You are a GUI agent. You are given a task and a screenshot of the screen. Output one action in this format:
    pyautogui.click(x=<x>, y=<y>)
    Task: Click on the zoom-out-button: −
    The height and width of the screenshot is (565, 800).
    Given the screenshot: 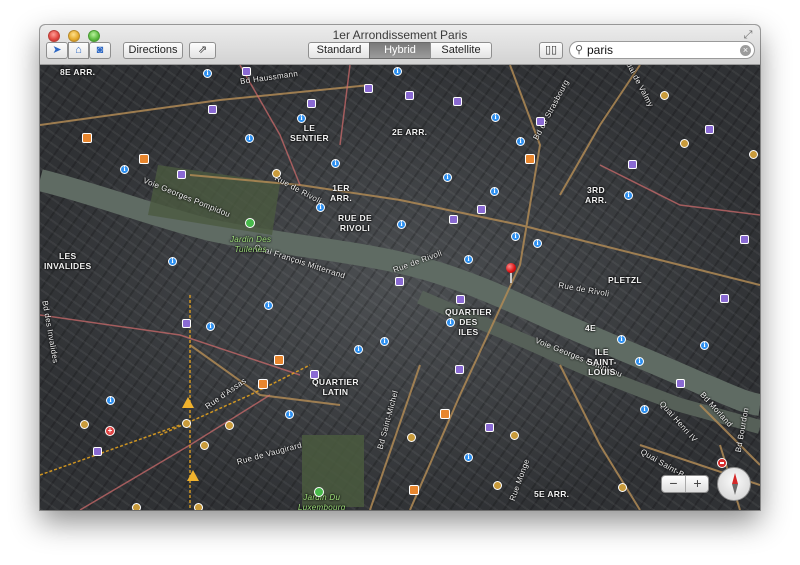 What is the action you would take?
    pyautogui.click(x=674, y=484)
    